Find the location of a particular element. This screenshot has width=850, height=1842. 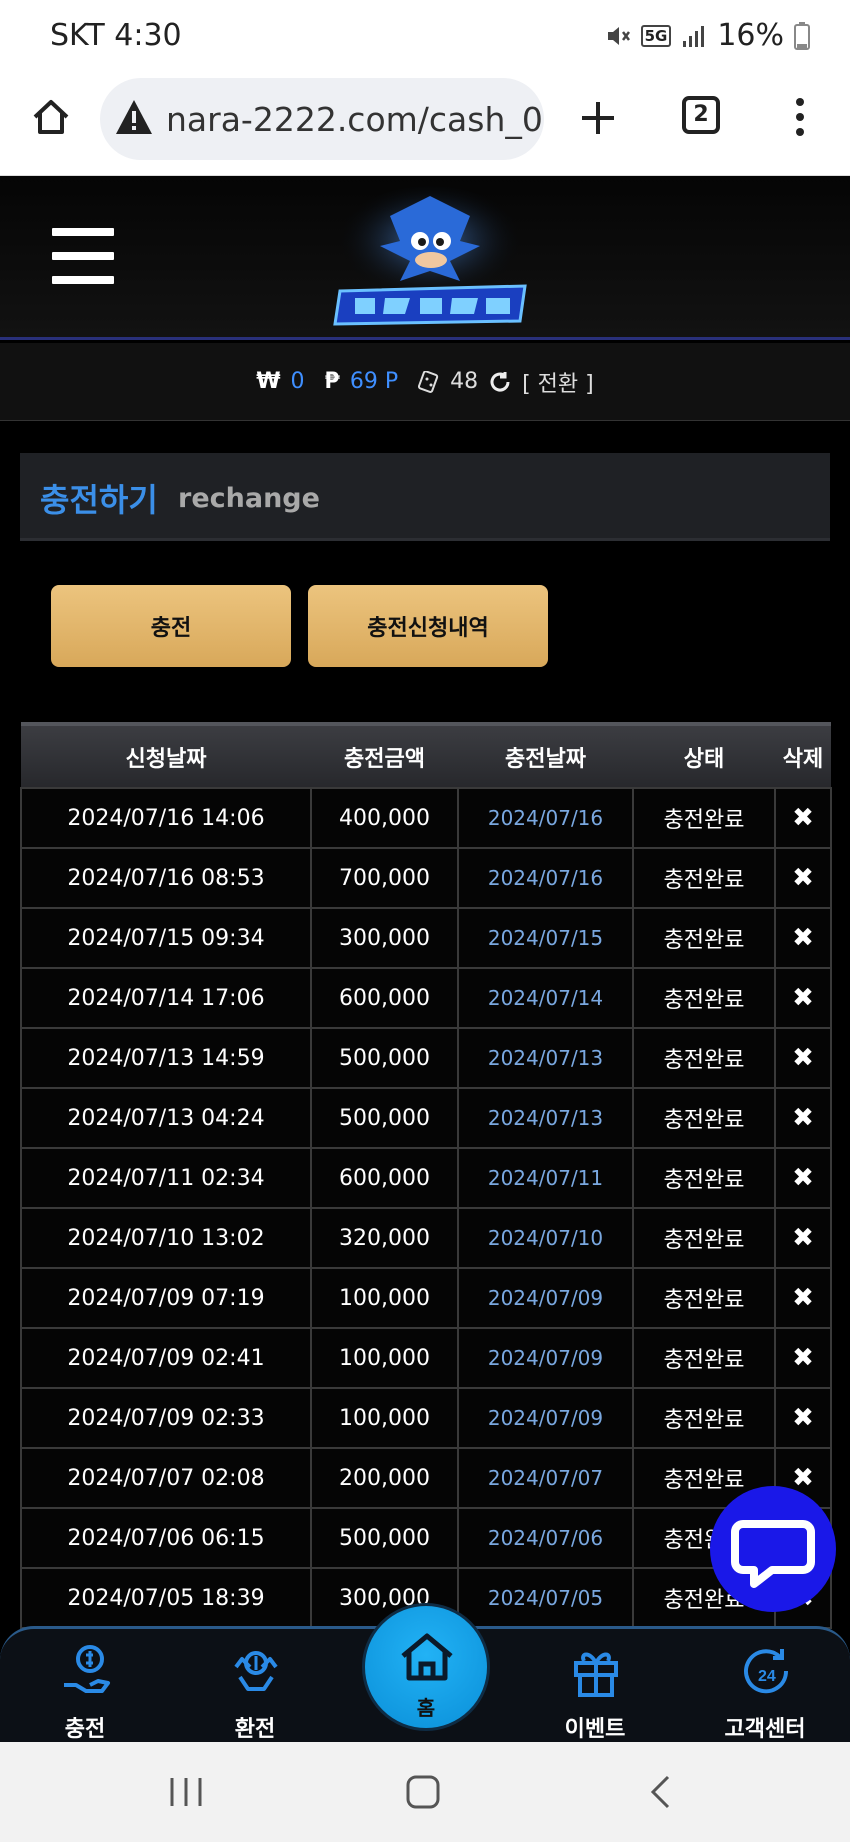

cell-amount: 100,000 is located at coordinates (384, 1358).